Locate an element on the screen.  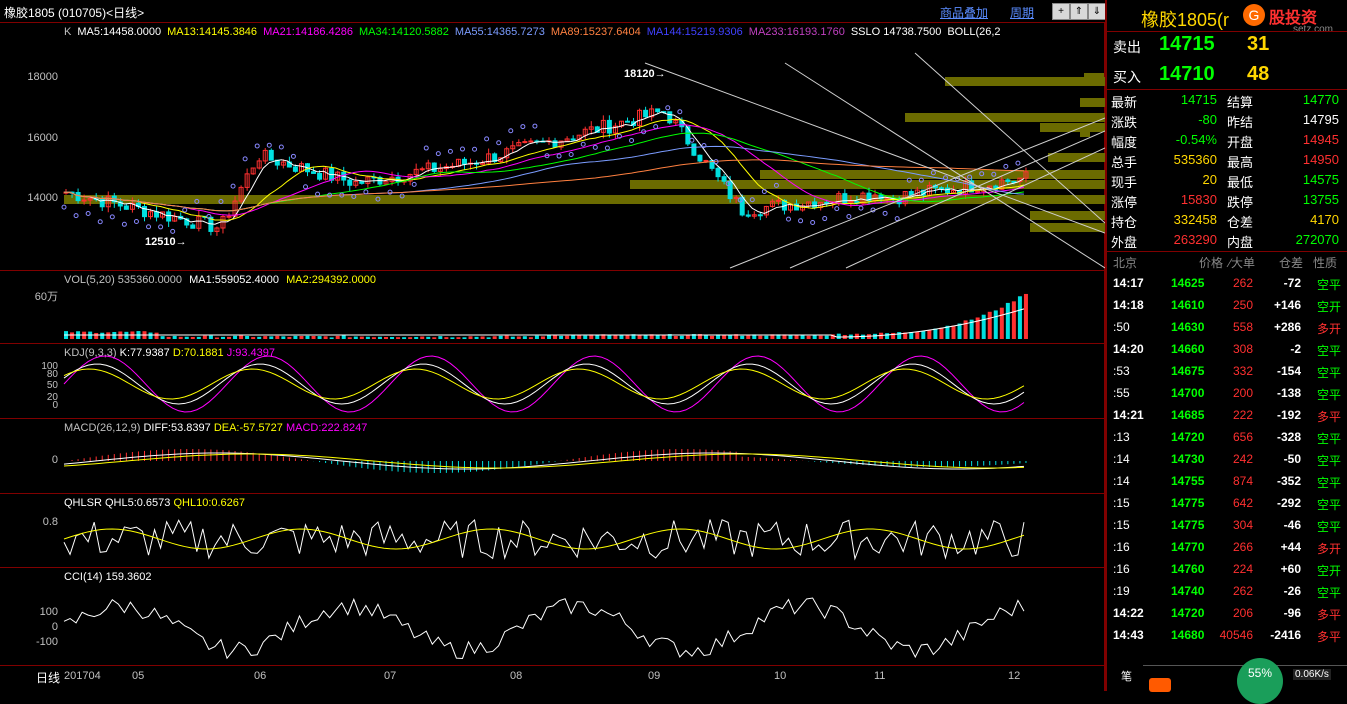
tick-d: -352 is located at coordinates (1288, 481).